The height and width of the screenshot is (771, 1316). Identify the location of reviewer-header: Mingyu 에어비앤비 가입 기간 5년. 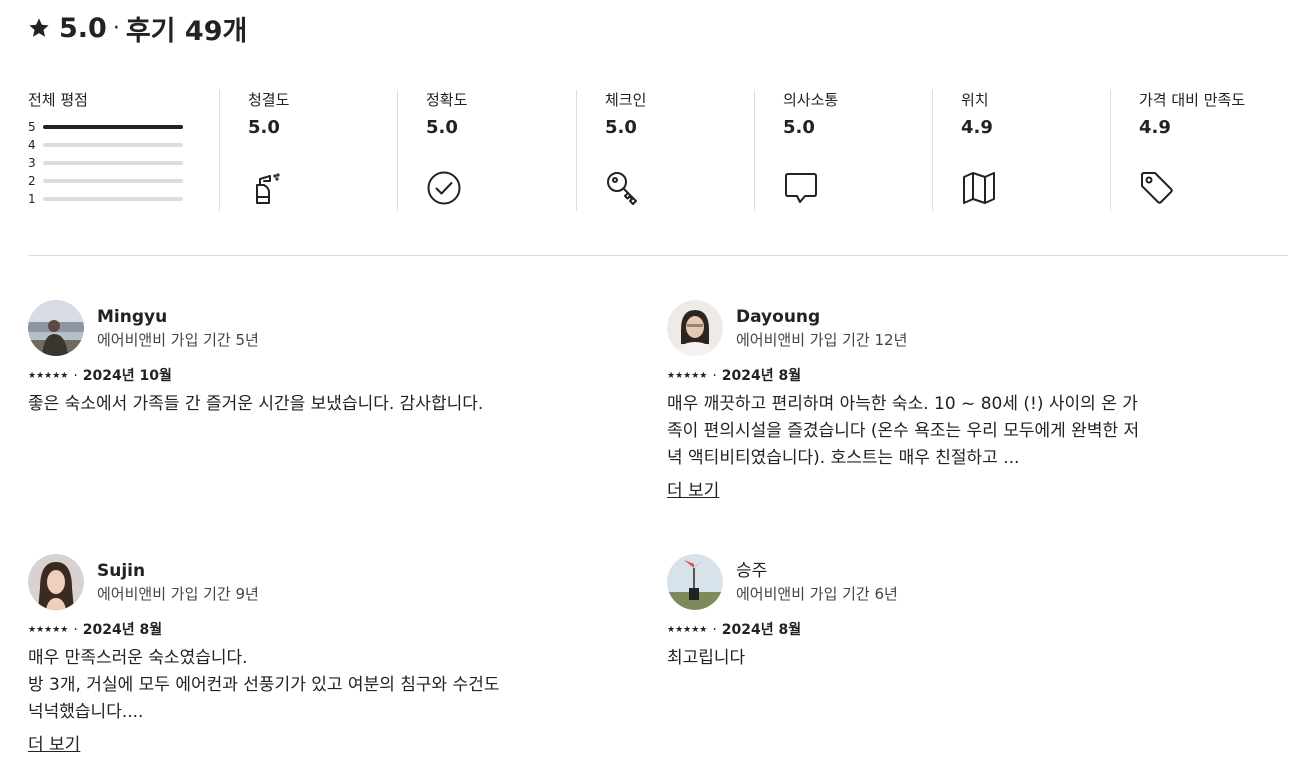
(273, 328).